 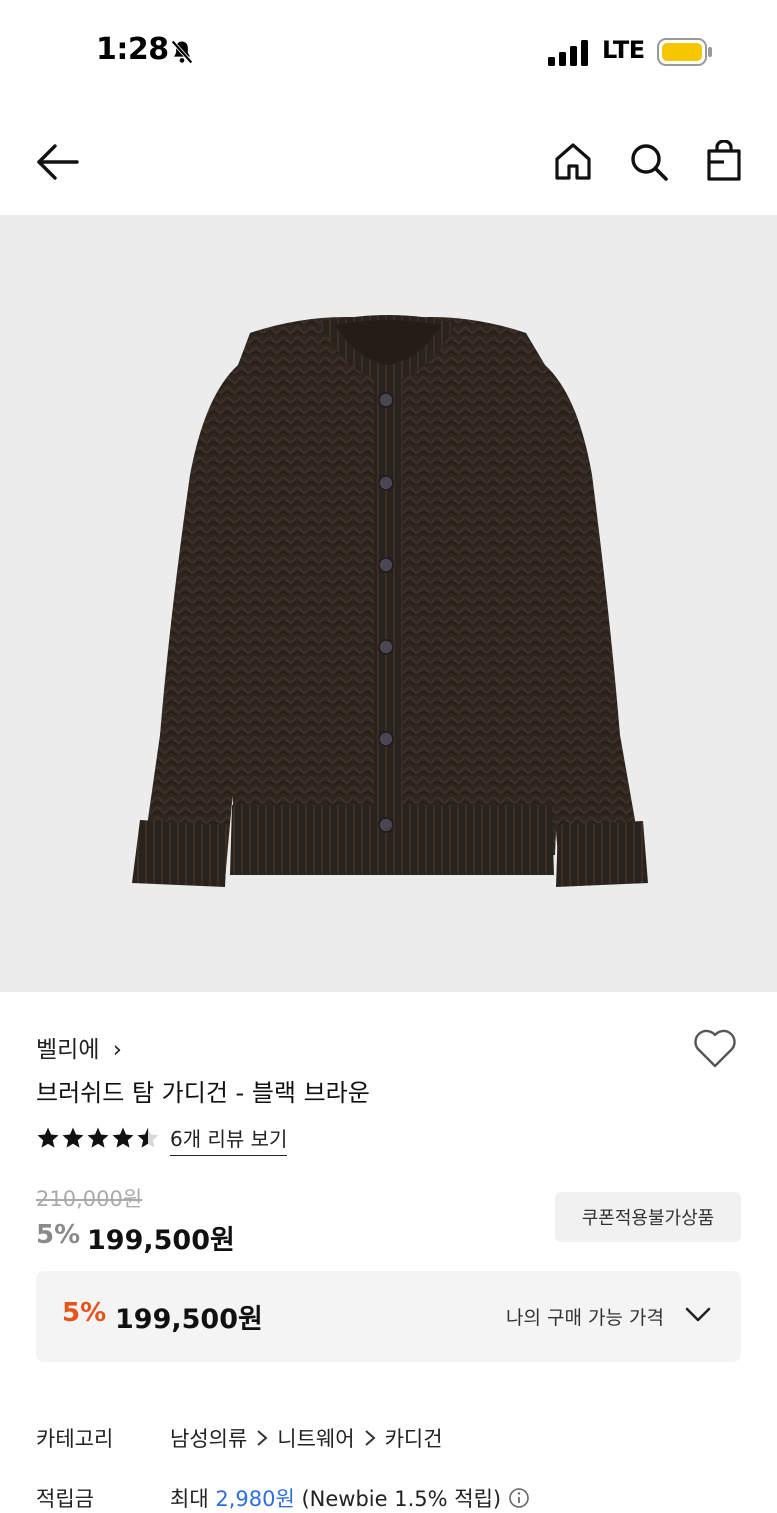 What do you see at coordinates (58, 1235) in the screenshot?
I see `discount-rate: 5%` at bounding box center [58, 1235].